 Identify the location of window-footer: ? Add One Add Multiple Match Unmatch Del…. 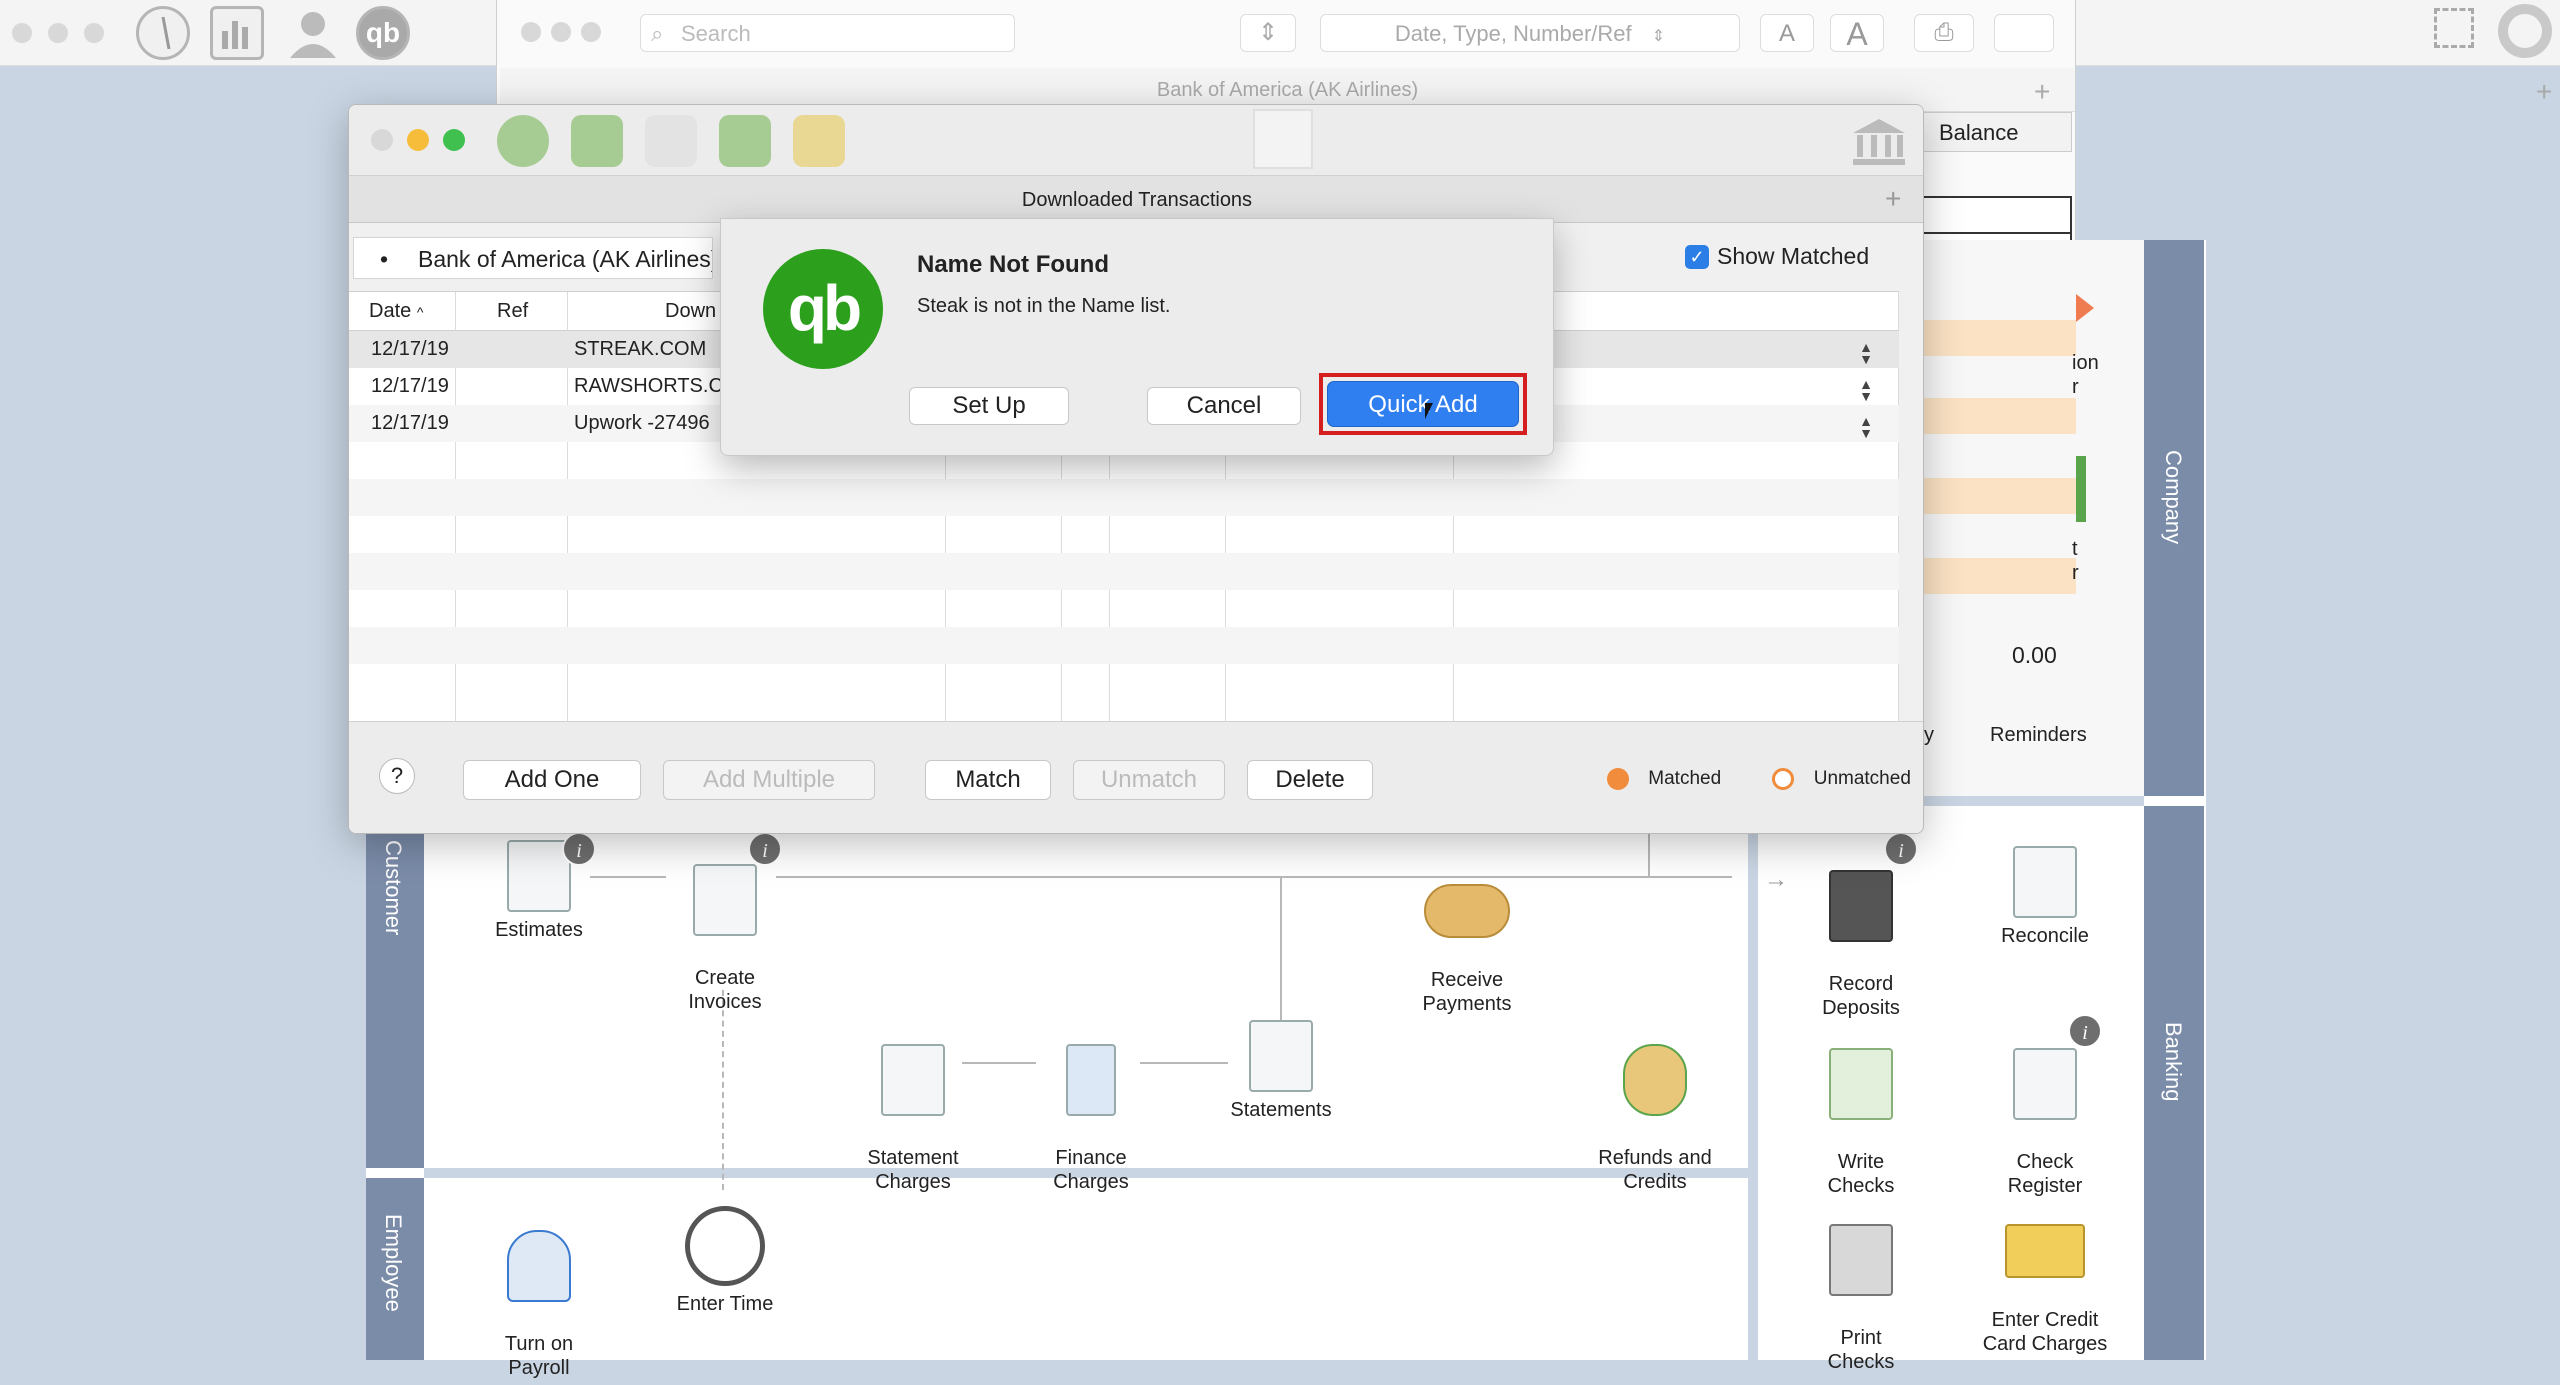
(1136, 777).